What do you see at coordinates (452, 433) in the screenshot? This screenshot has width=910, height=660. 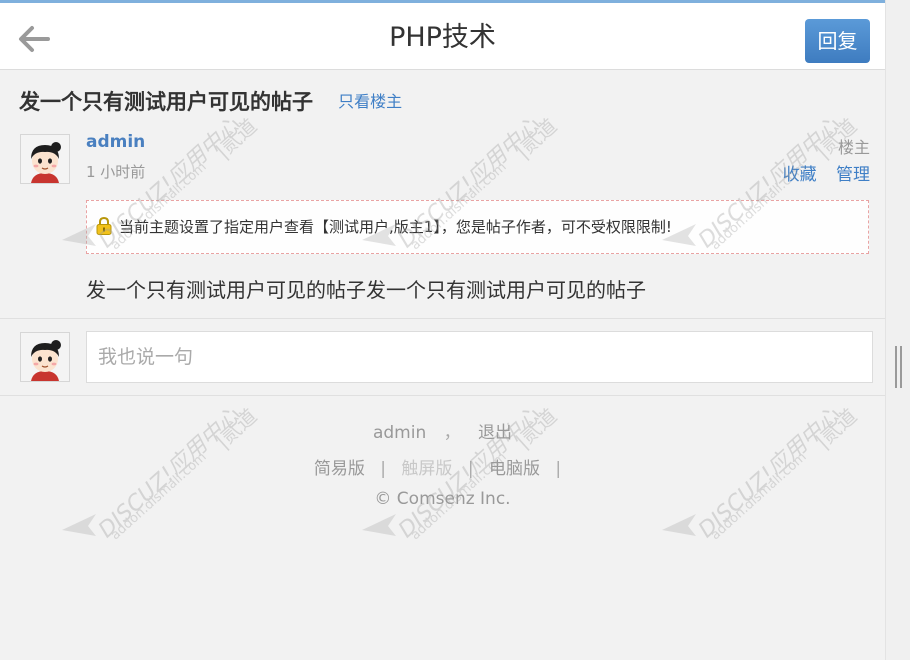 I see `footer-comma: ，` at bounding box center [452, 433].